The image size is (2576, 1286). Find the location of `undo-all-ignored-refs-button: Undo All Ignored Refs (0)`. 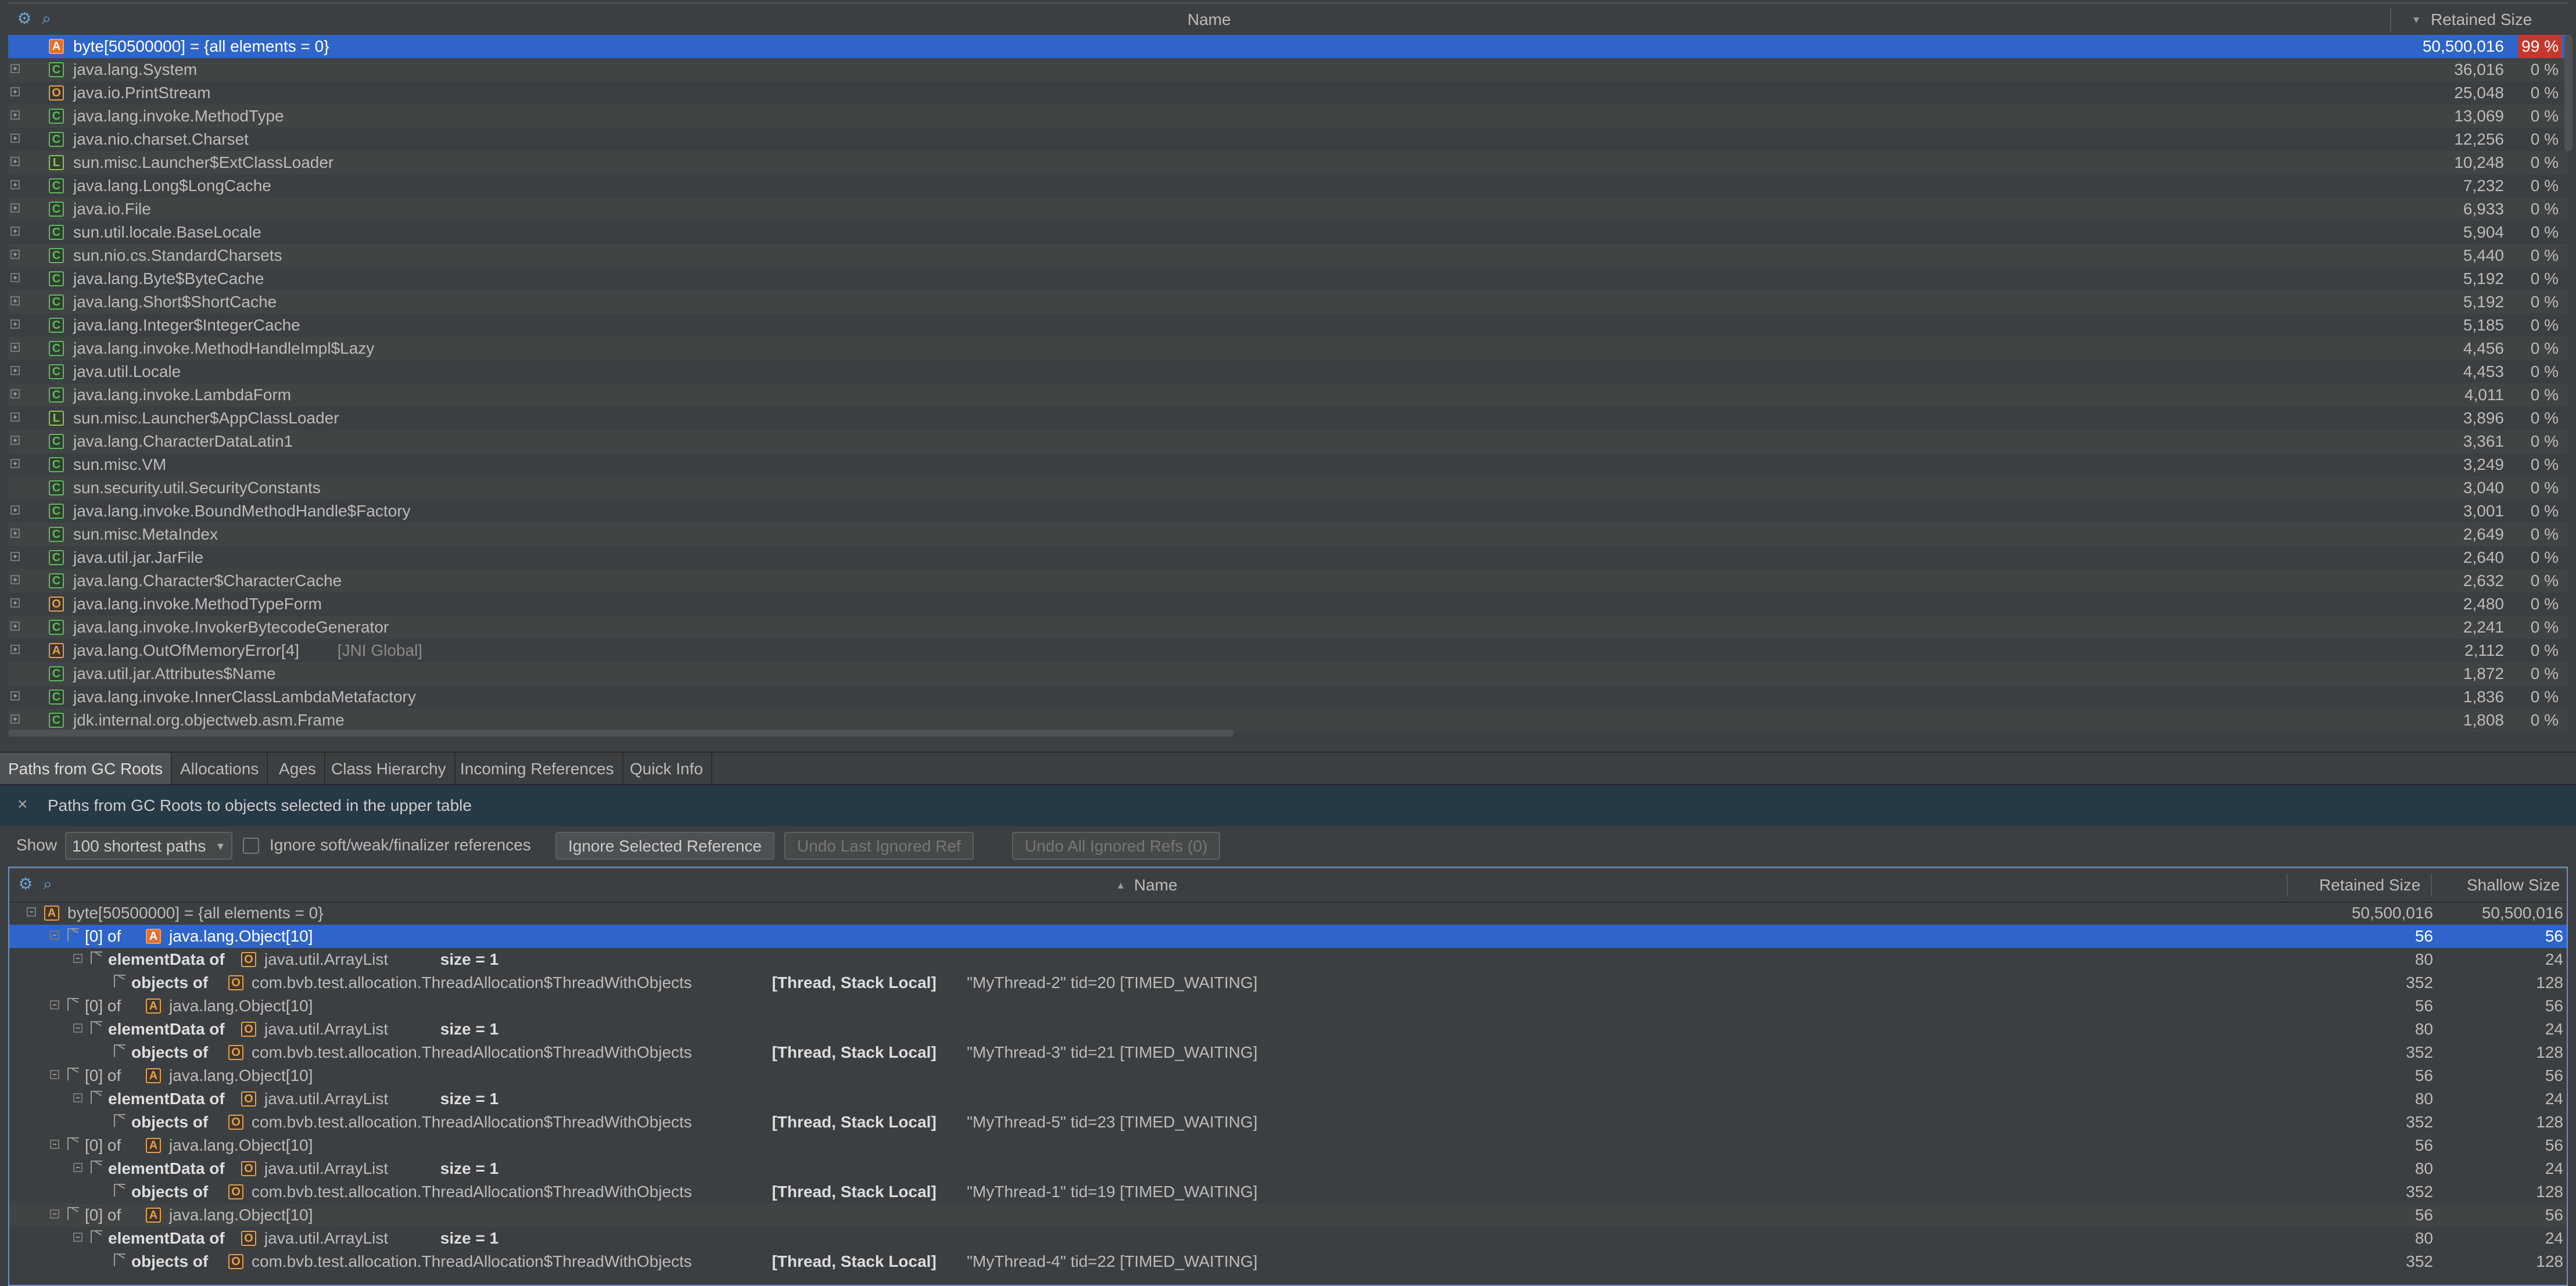

undo-all-ignored-refs-button: Undo All Ignored Refs (0) is located at coordinates (1116, 846).